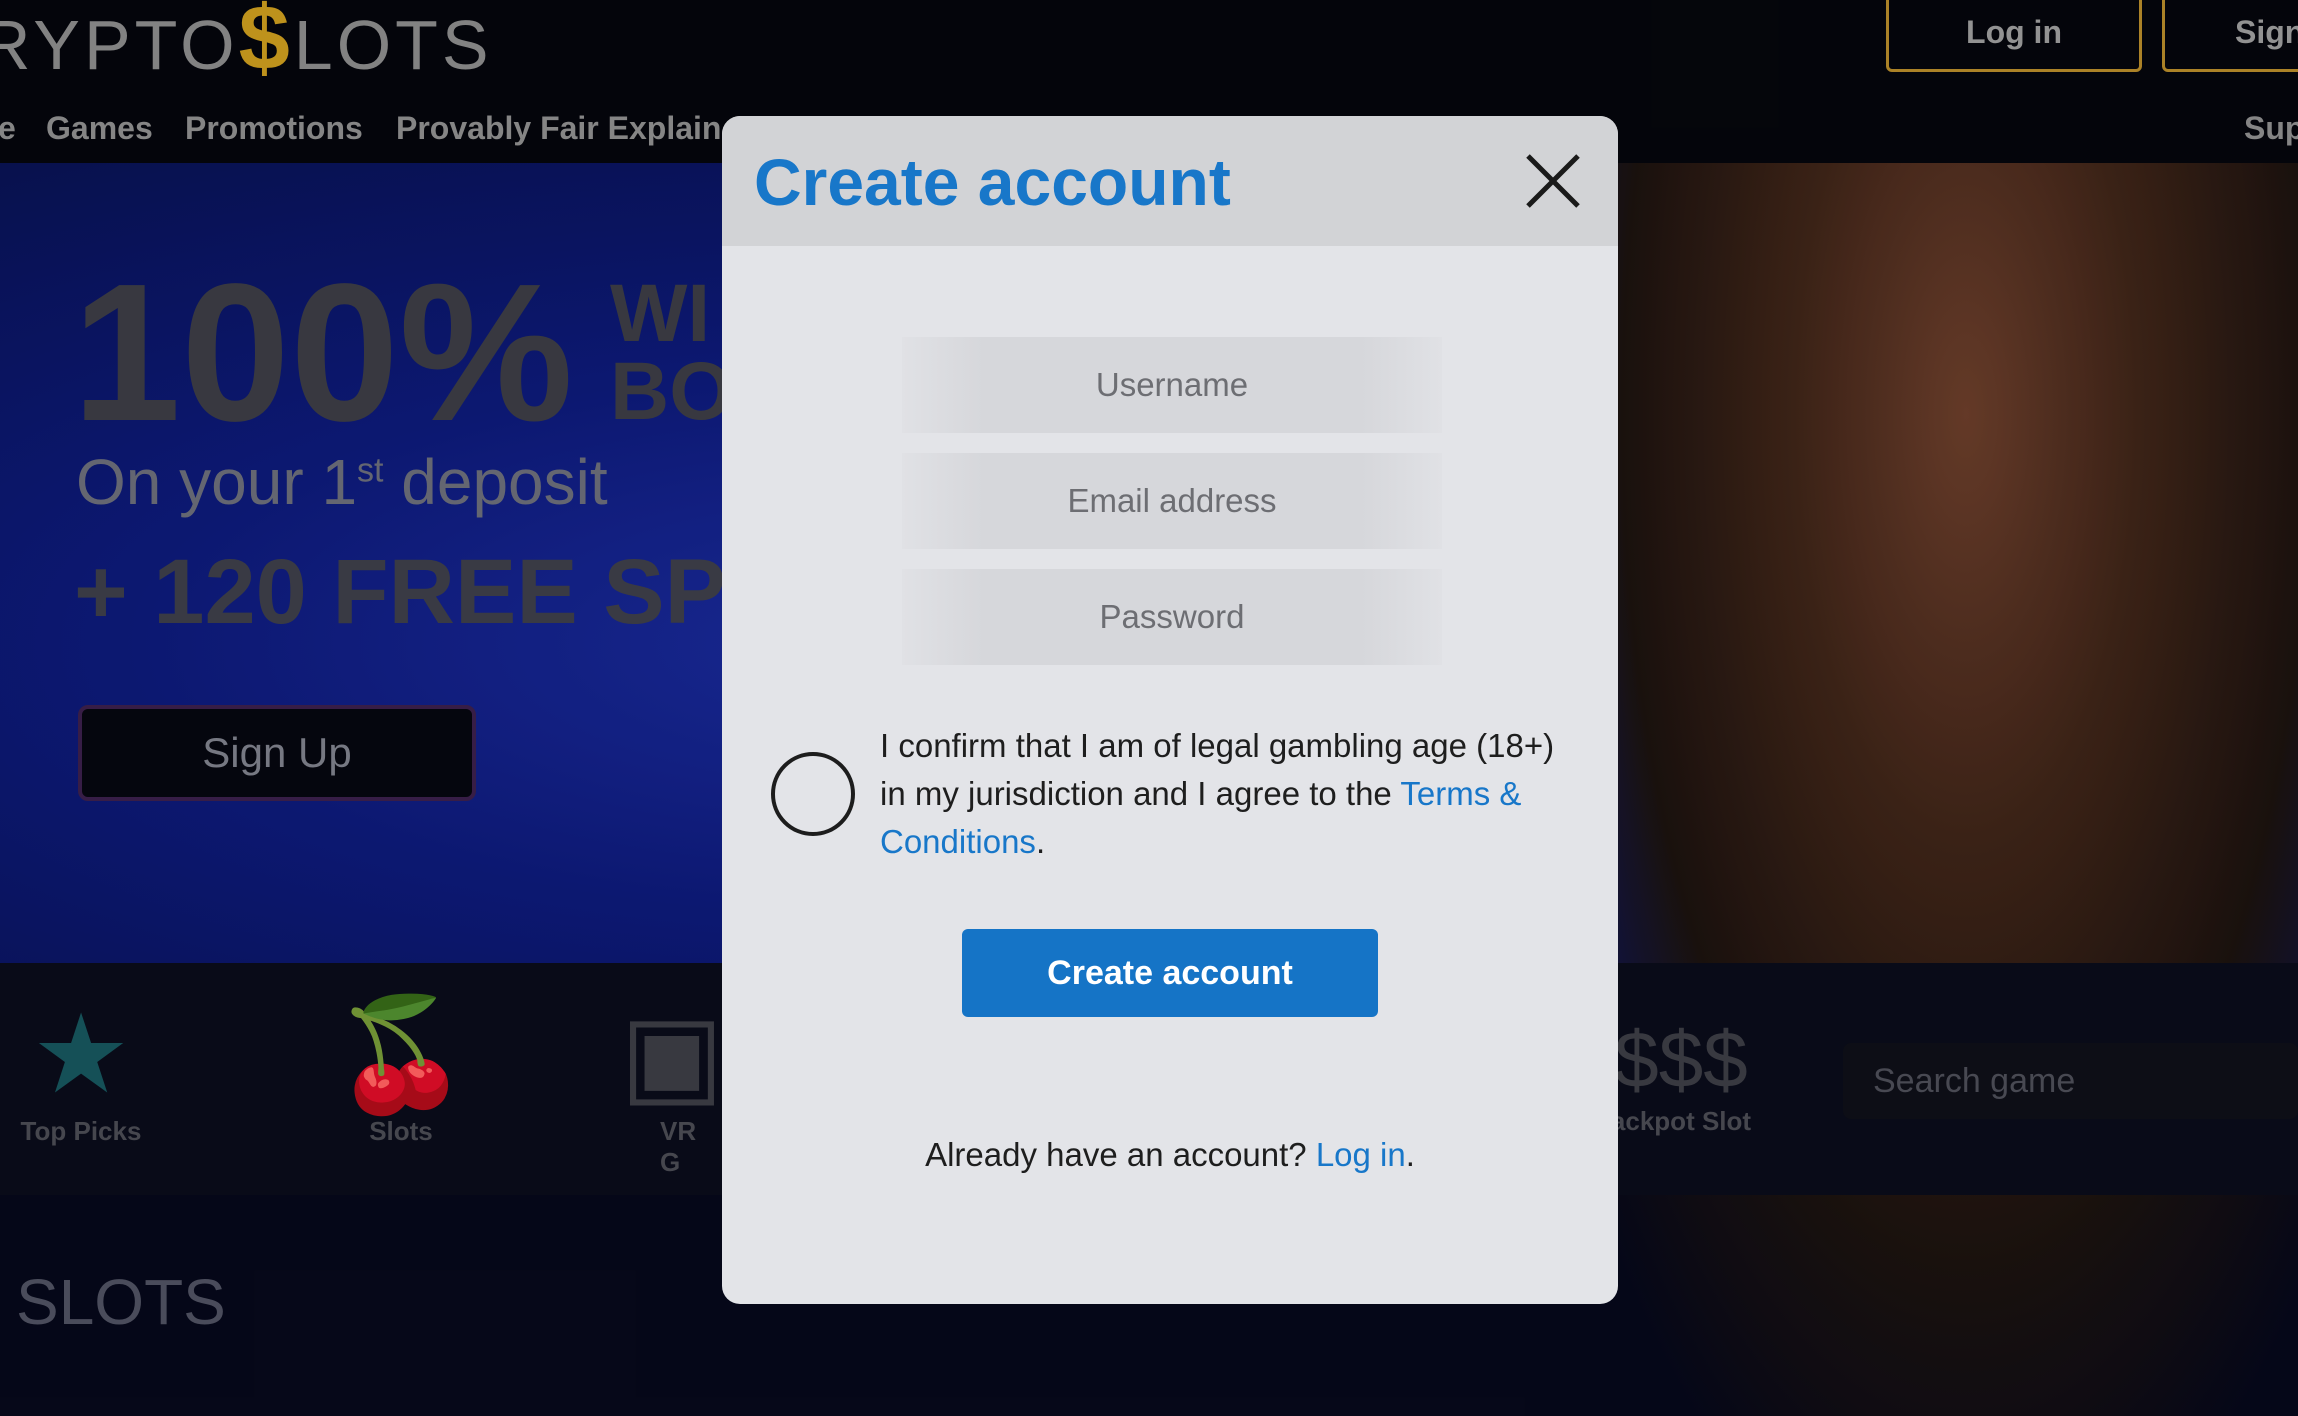 Image resolution: width=2298 pixels, height=1416 pixels. Describe the element at coordinates (1170, 1154) in the screenshot. I see `login-prompt: Already have an account? Log in.` at that location.